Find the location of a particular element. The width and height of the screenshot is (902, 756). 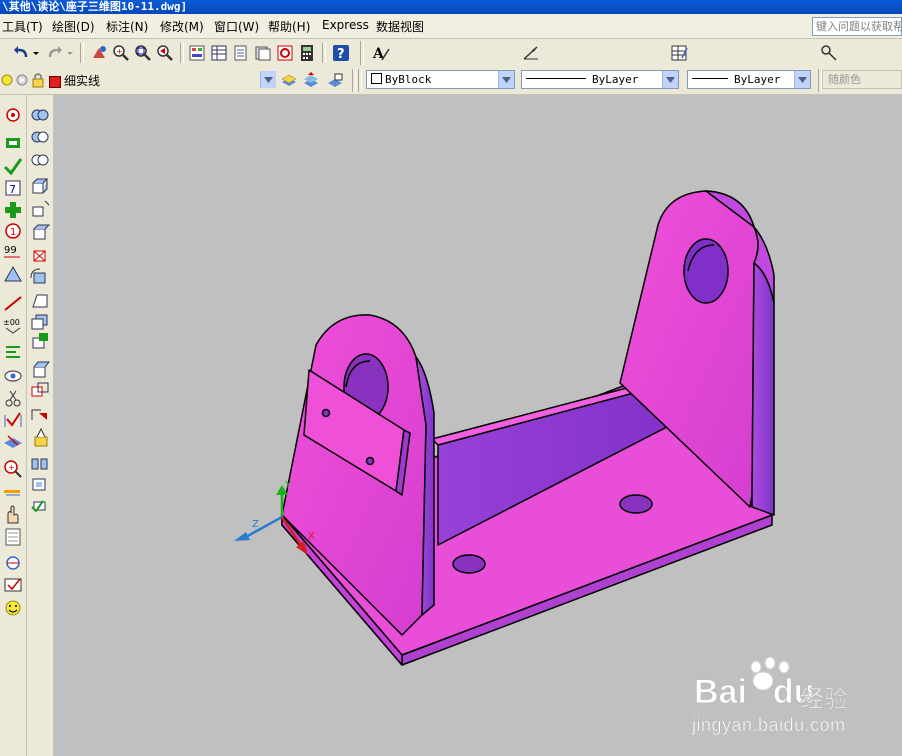

lineweight-preview is located at coordinates (710, 78).